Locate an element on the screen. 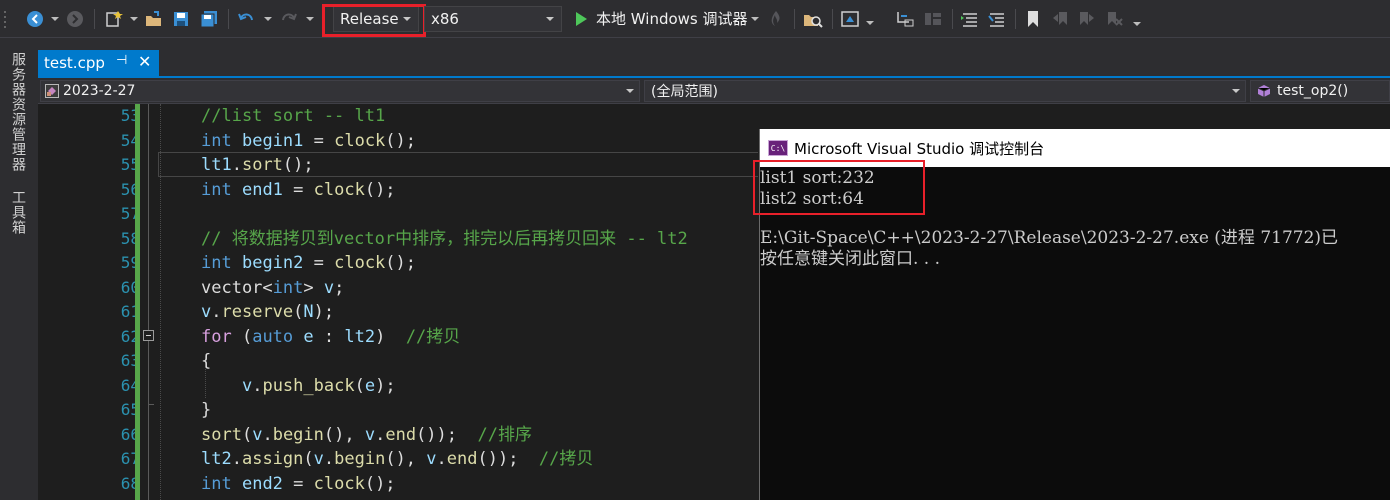 This screenshot has width=1390, height=500. debugger-dropdown-chevron-icon is located at coordinates (755, 19).